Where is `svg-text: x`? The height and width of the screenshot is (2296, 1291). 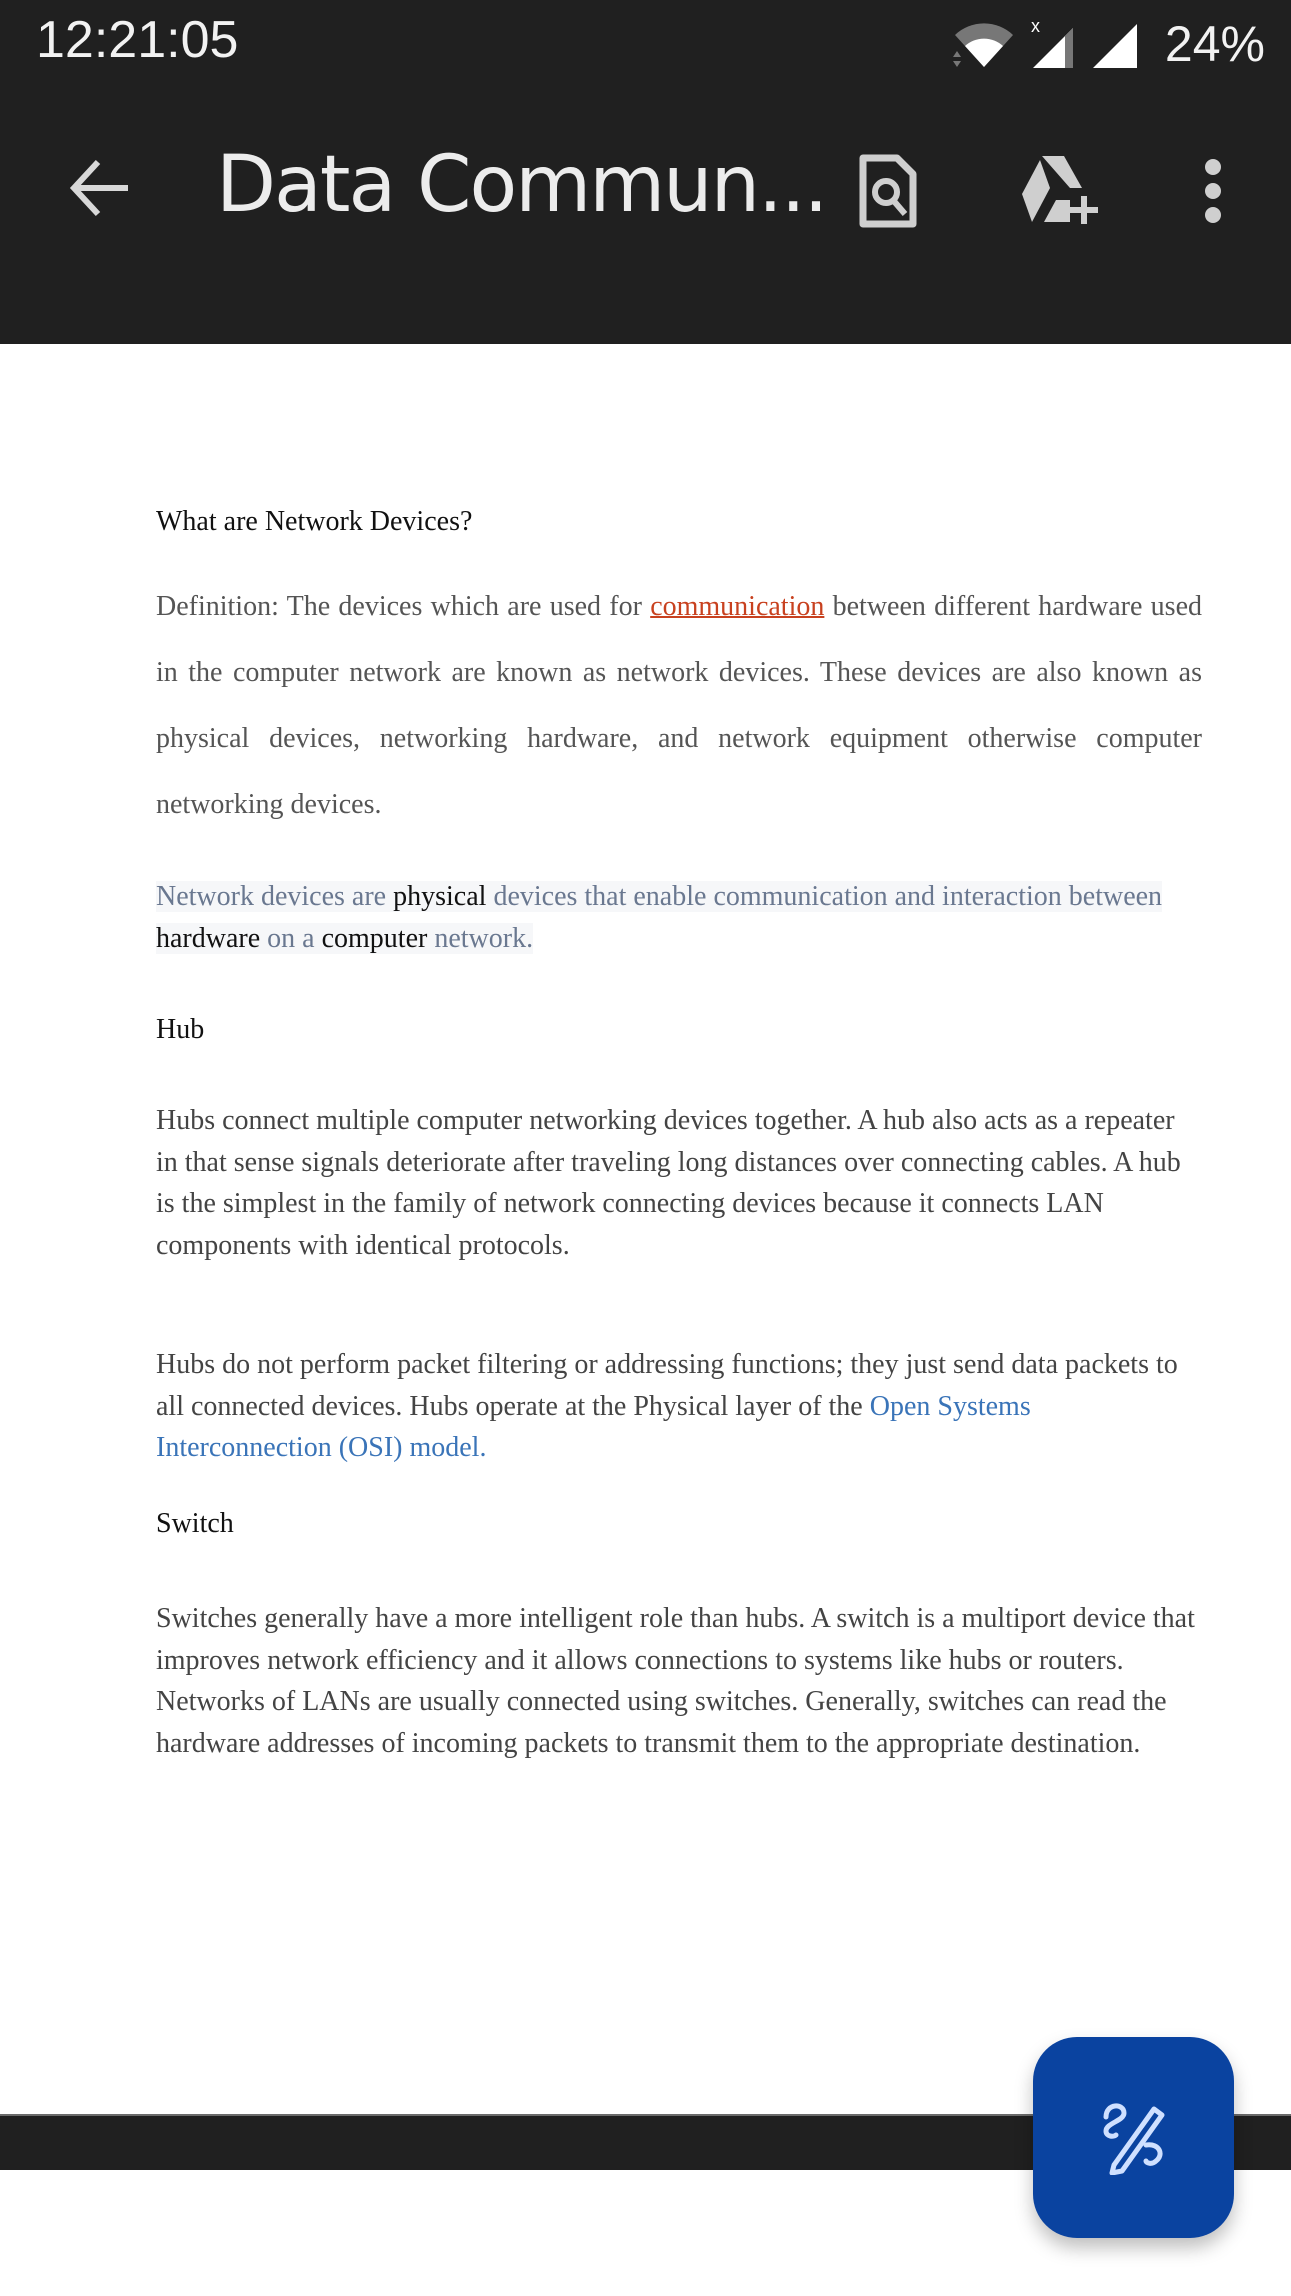 svg-text: x is located at coordinates (1035, 26).